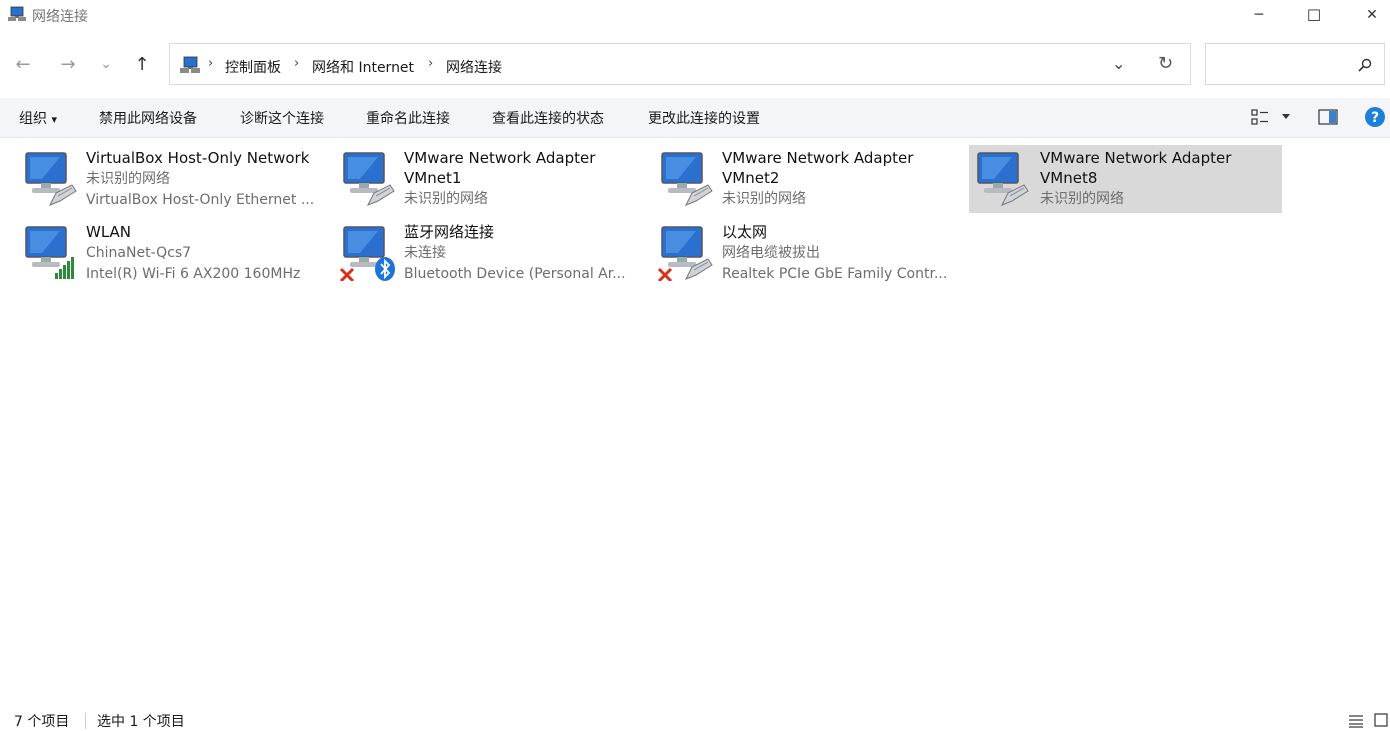  I want to click on connection-name: WLAN, so click(109, 232).